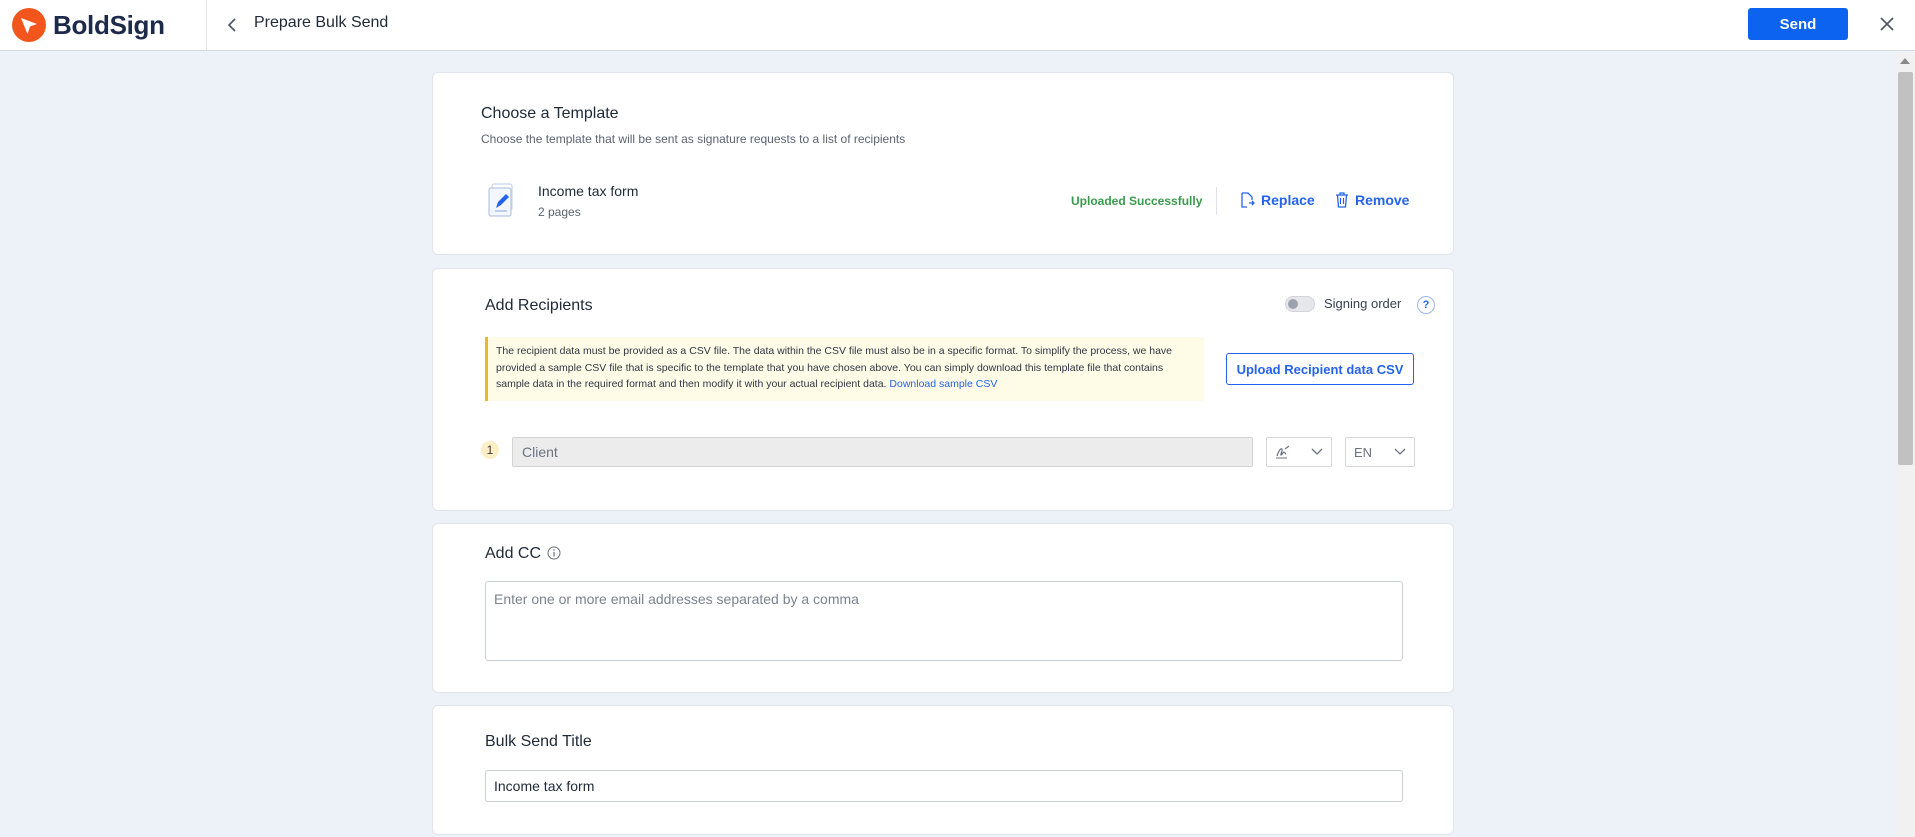  Describe the element at coordinates (554, 553) in the screenshot. I see `info-icon` at that location.